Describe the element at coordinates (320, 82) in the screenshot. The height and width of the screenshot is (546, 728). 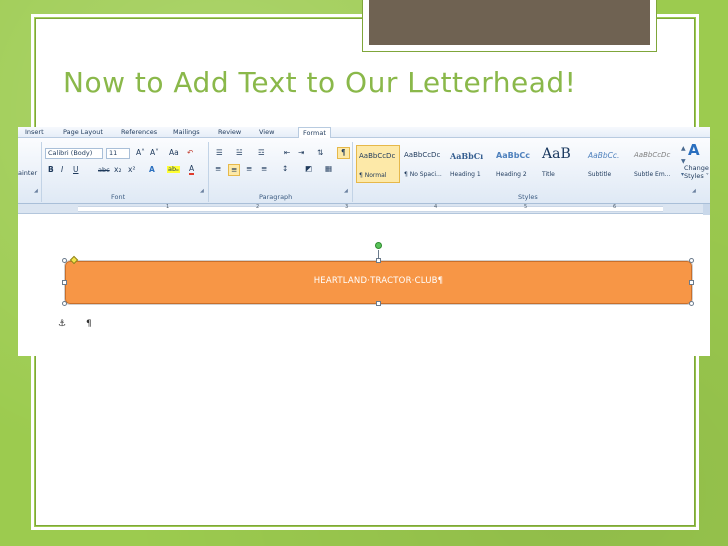
I see `slide-title: Now to Add Text to Our Letterhead!` at that location.